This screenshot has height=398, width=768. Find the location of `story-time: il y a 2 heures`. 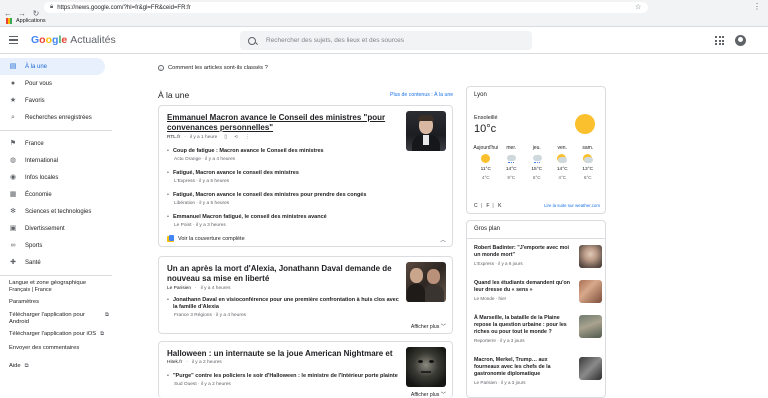

story-time: il y a 2 heures is located at coordinates (215, 384).